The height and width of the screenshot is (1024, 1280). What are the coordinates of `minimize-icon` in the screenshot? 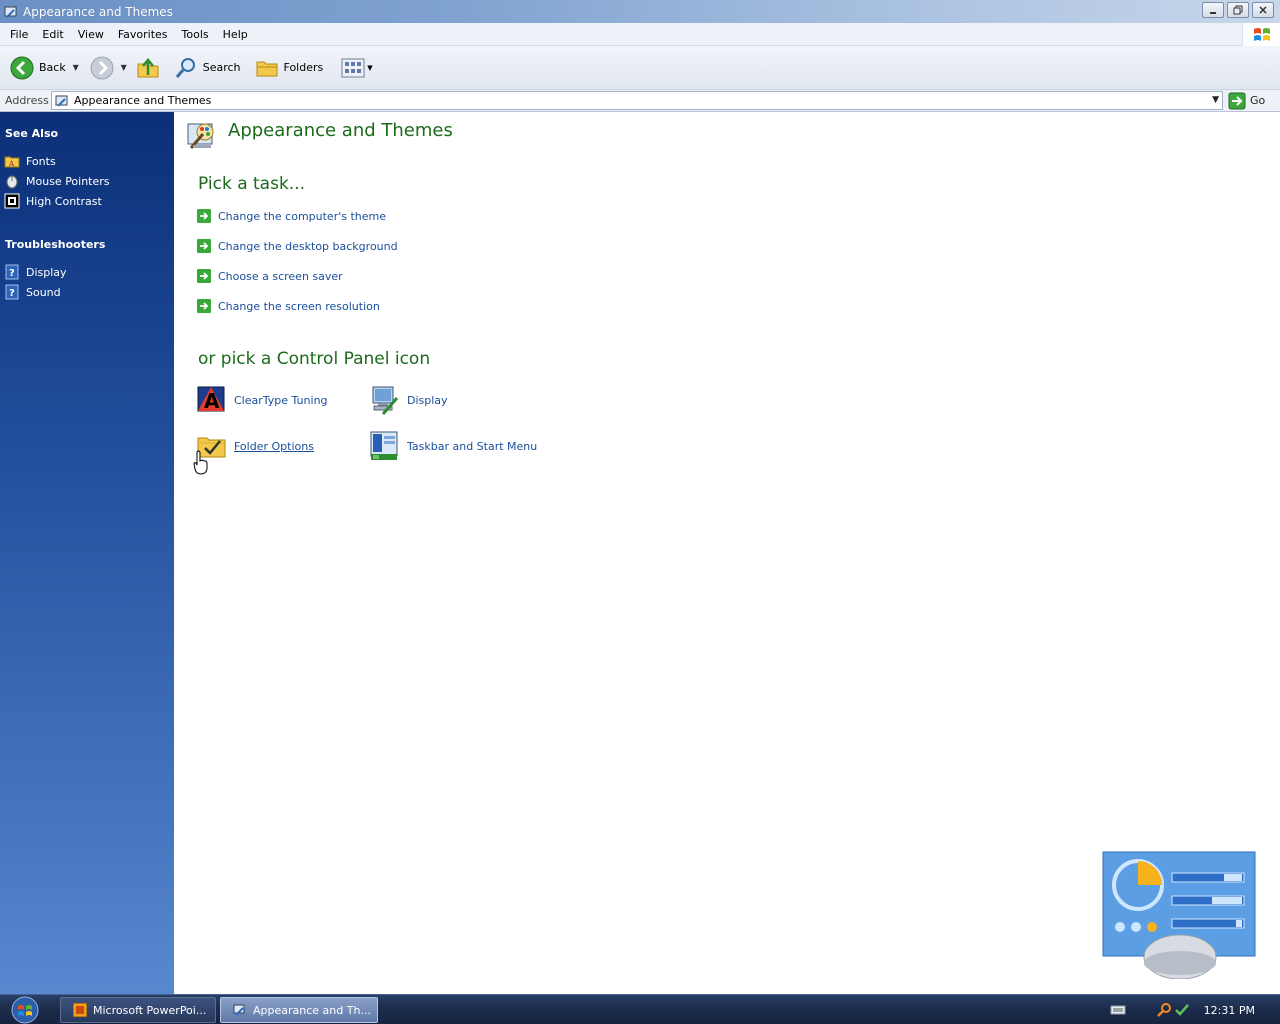 It's located at (1213, 13).